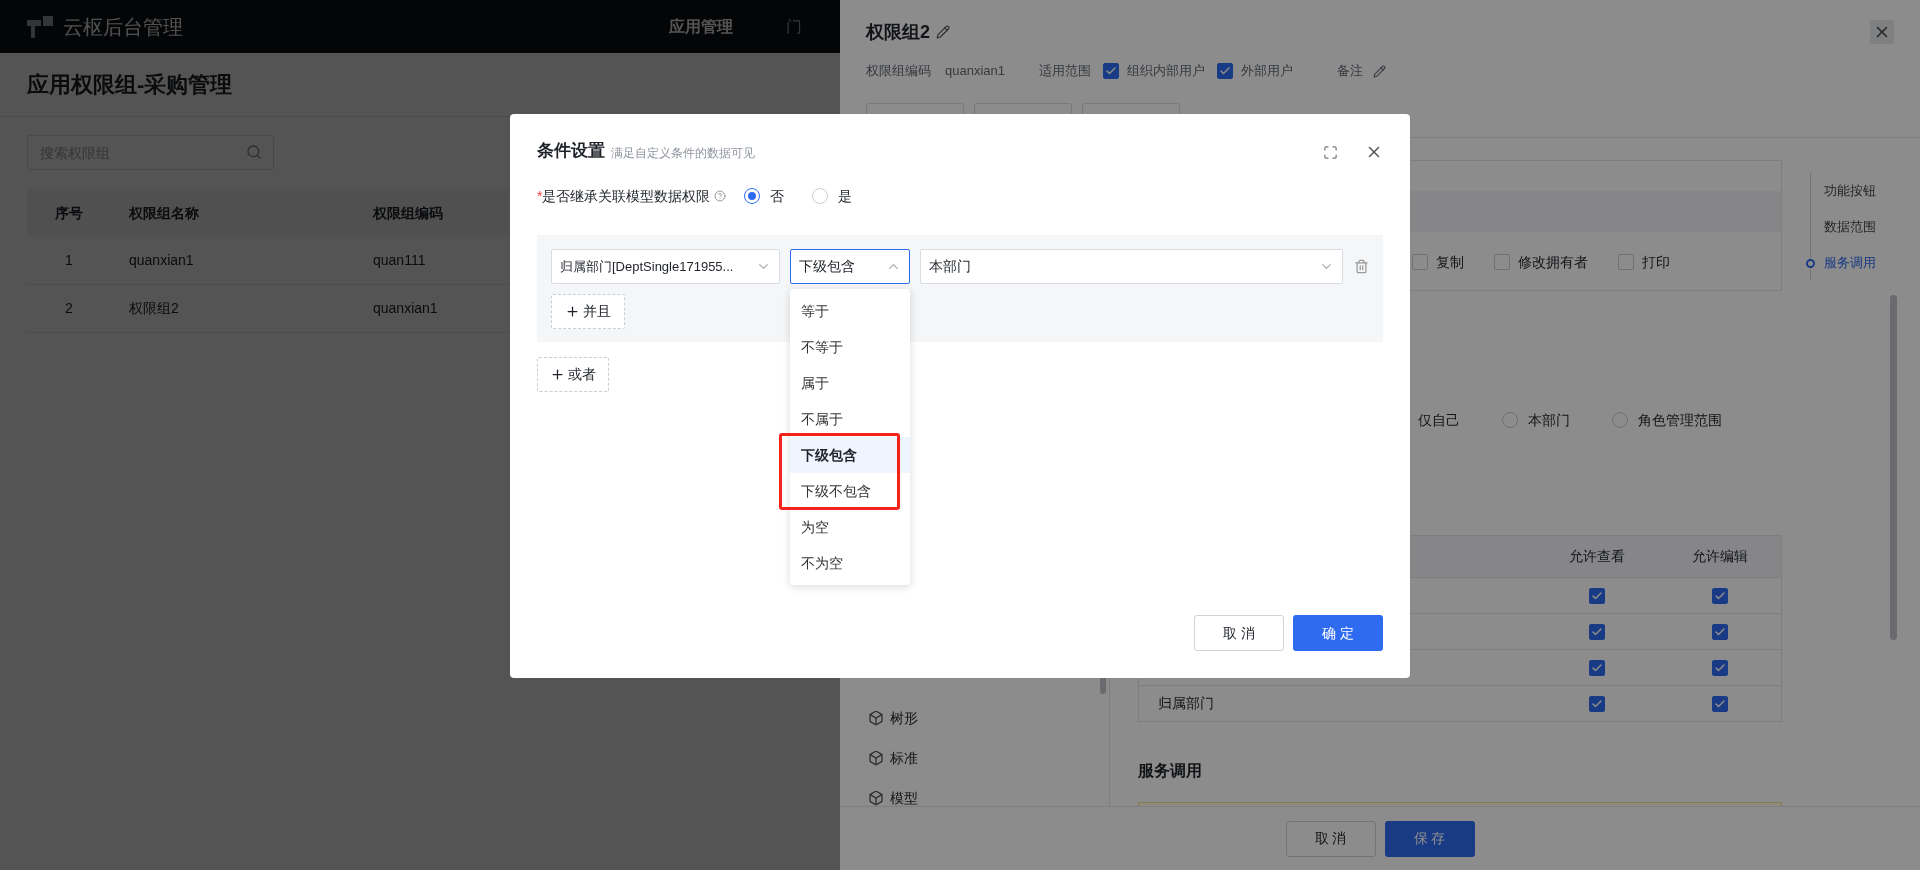 The height and width of the screenshot is (870, 1920). What do you see at coordinates (845, 196) in the screenshot?
I see `radio-label: 是` at bounding box center [845, 196].